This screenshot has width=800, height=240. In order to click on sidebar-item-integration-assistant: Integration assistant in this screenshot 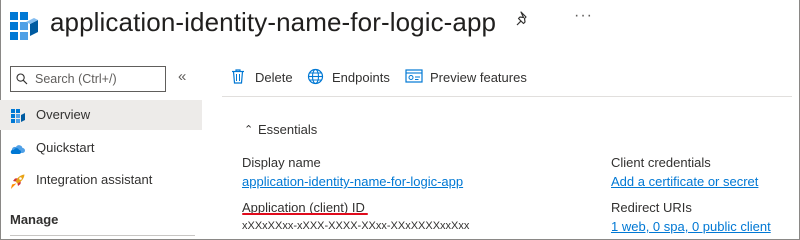, I will do `click(101, 180)`.